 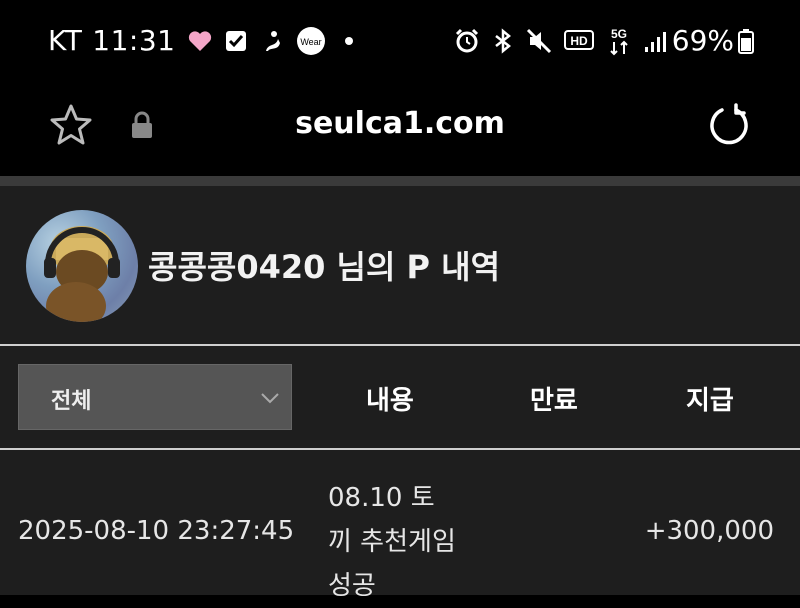 What do you see at coordinates (272, 41) in the screenshot?
I see `activity-icon` at bounding box center [272, 41].